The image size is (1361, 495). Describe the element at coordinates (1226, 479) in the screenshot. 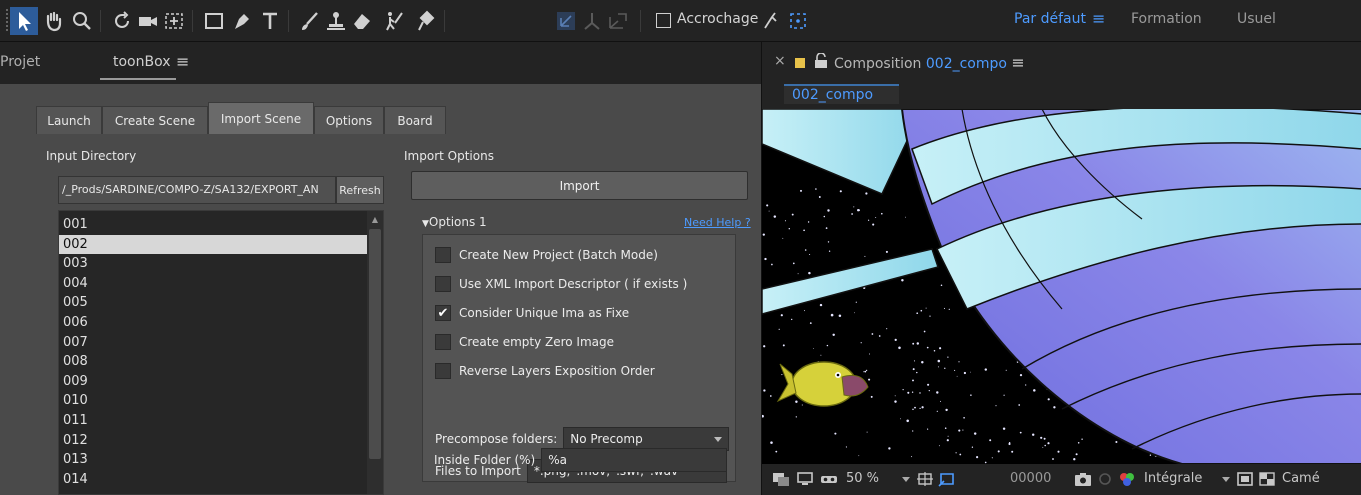

I see `resolution-dropdown-icon` at that location.